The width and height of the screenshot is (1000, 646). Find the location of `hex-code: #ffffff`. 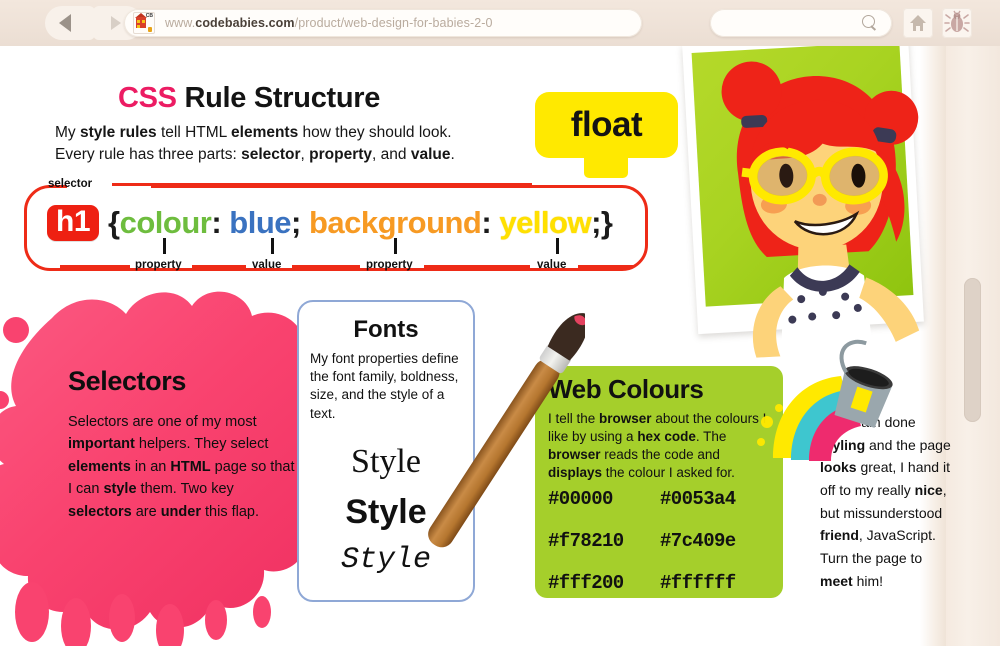

hex-code: #ffffff is located at coordinates (698, 583).